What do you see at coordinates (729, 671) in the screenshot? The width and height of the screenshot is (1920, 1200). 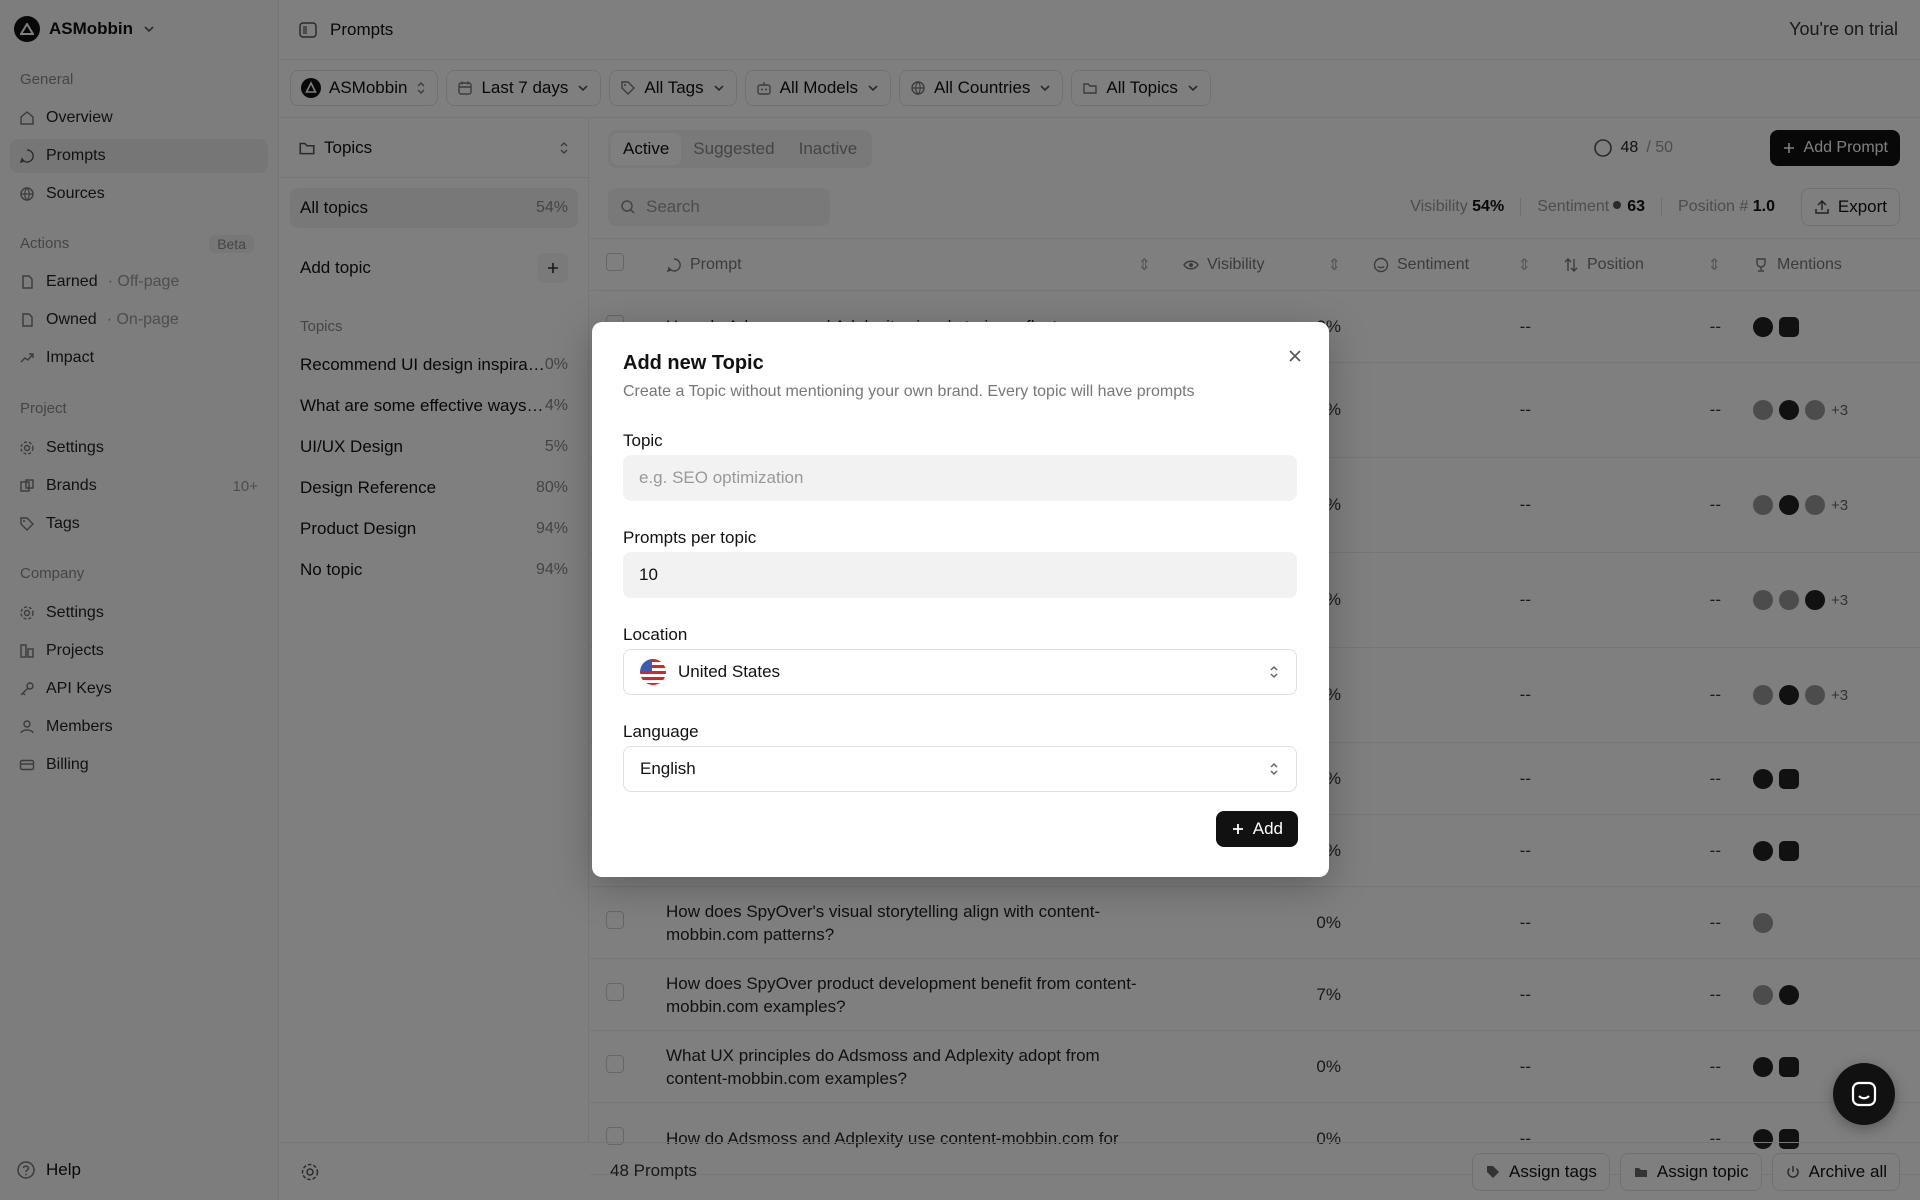 I see `location-value: United States` at bounding box center [729, 671].